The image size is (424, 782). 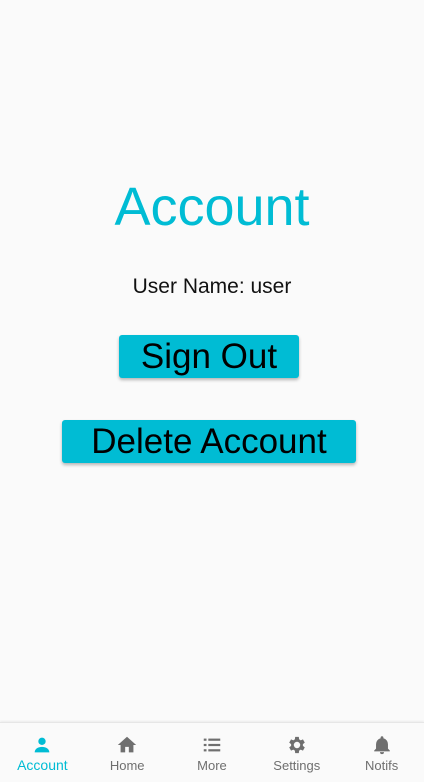 I want to click on delete-account-button: Delete Account, so click(x=209, y=441).